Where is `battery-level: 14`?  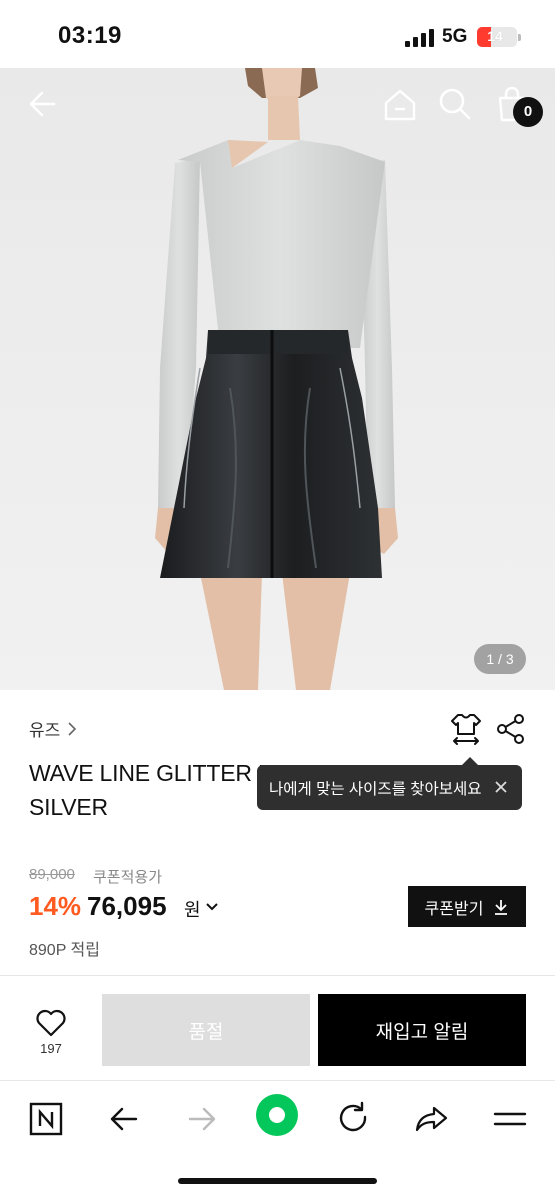
battery-level: 14 is located at coordinates (495, 36).